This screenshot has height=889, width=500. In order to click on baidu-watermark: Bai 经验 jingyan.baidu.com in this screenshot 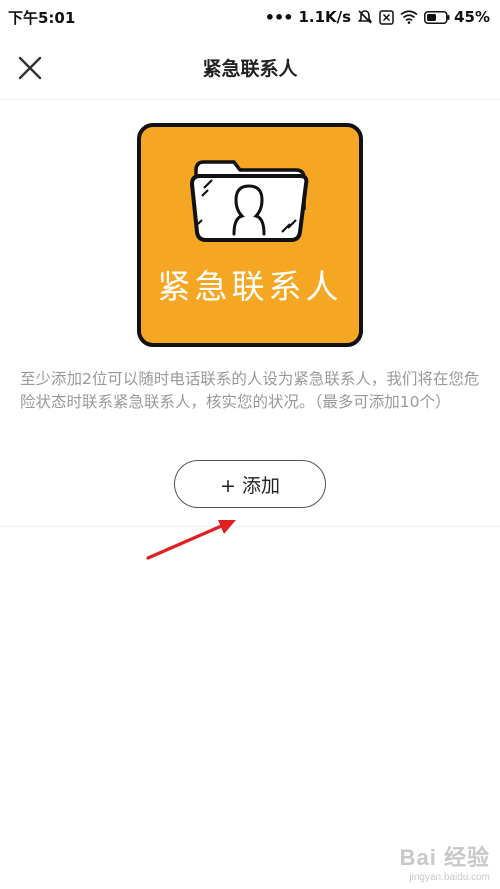, I will do `click(445, 861)`.